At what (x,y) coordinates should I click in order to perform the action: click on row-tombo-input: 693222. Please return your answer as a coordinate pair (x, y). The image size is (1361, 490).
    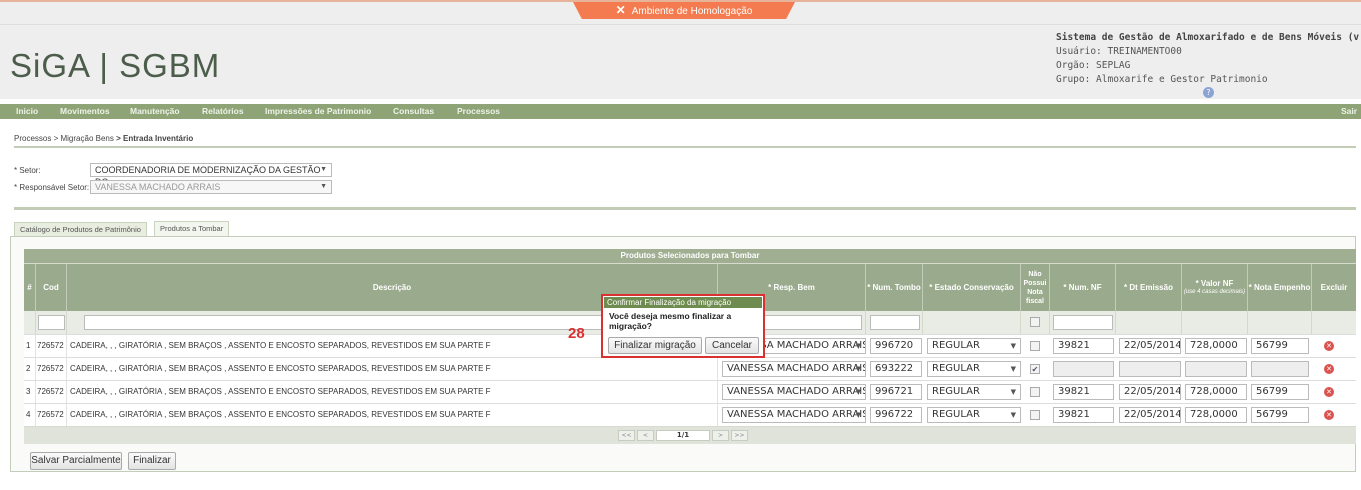
    Looking at the image, I should click on (896, 369).